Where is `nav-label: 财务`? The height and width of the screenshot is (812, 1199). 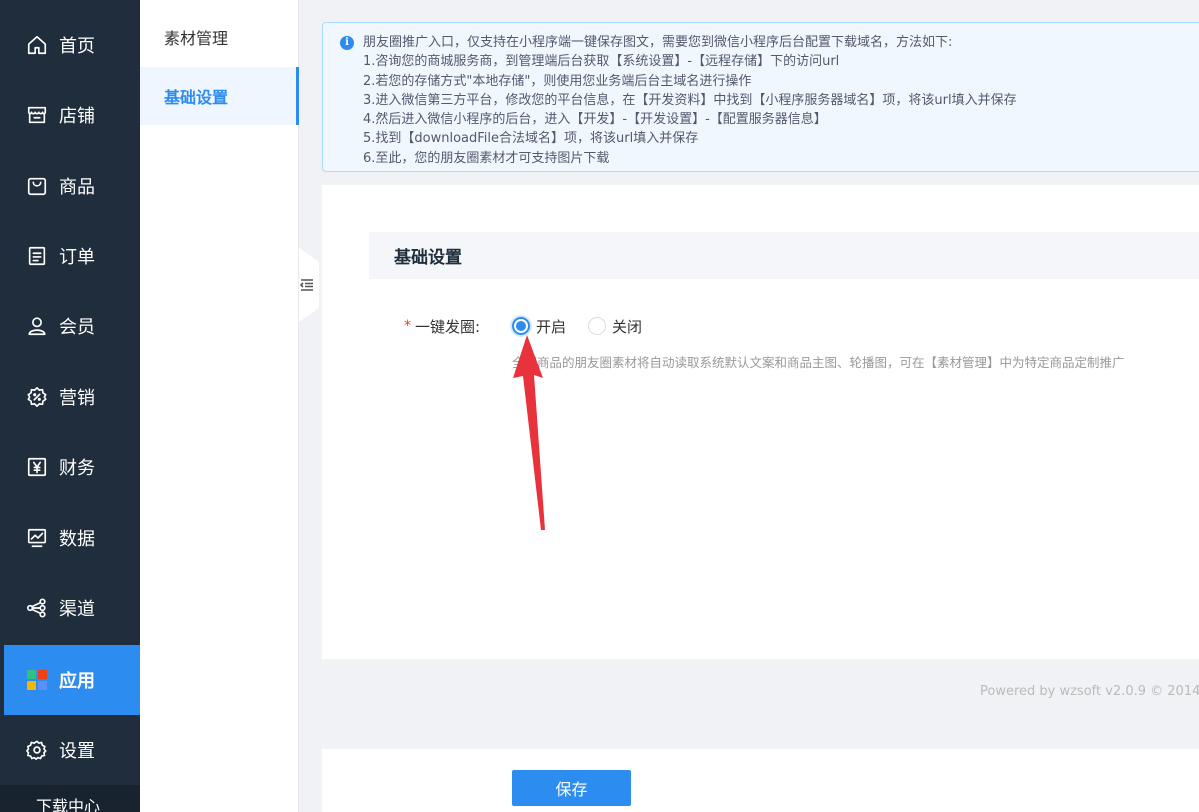 nav-label: 财务 is located at coordinates (77, 468).